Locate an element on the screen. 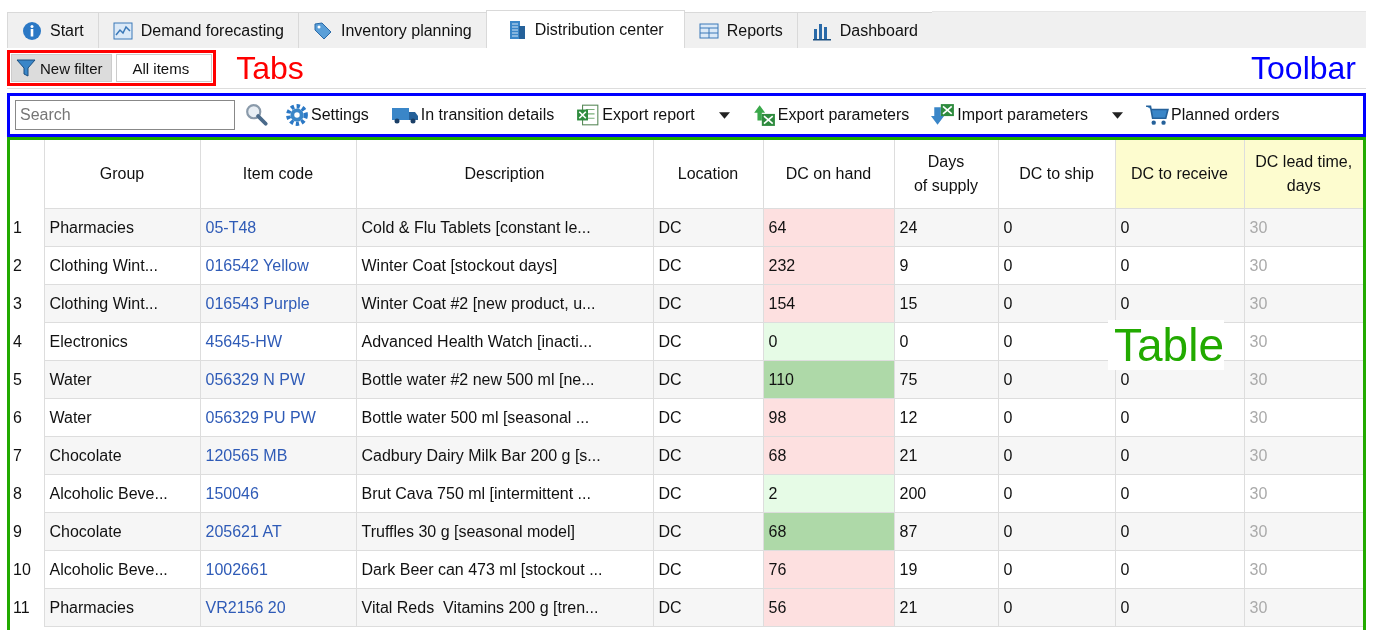 This screenshot has height=630, width=1373. item-code-link: 056329 N PW is located at coordinates (278, 379).